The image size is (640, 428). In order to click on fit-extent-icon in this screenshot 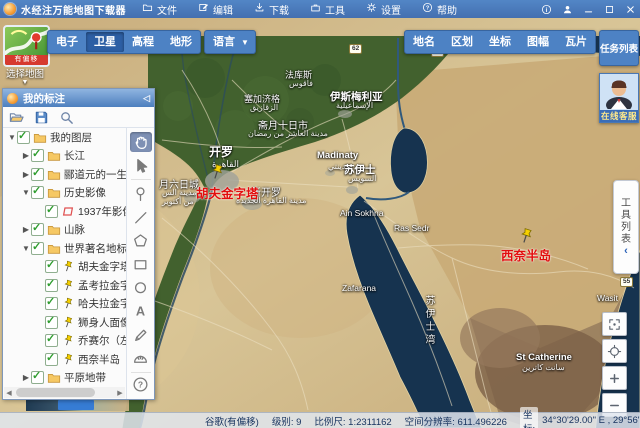, I will do `click(614, 324)`.